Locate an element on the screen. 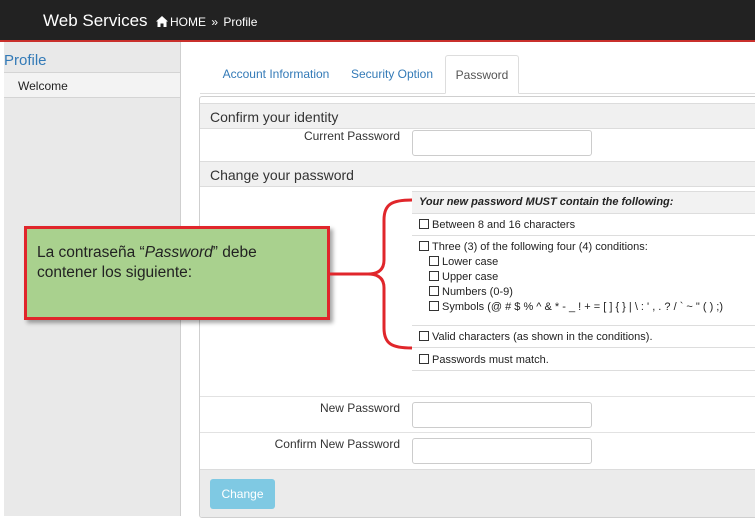  annotation-text-before: La contraseña “ is located at coordinates (91, 252).